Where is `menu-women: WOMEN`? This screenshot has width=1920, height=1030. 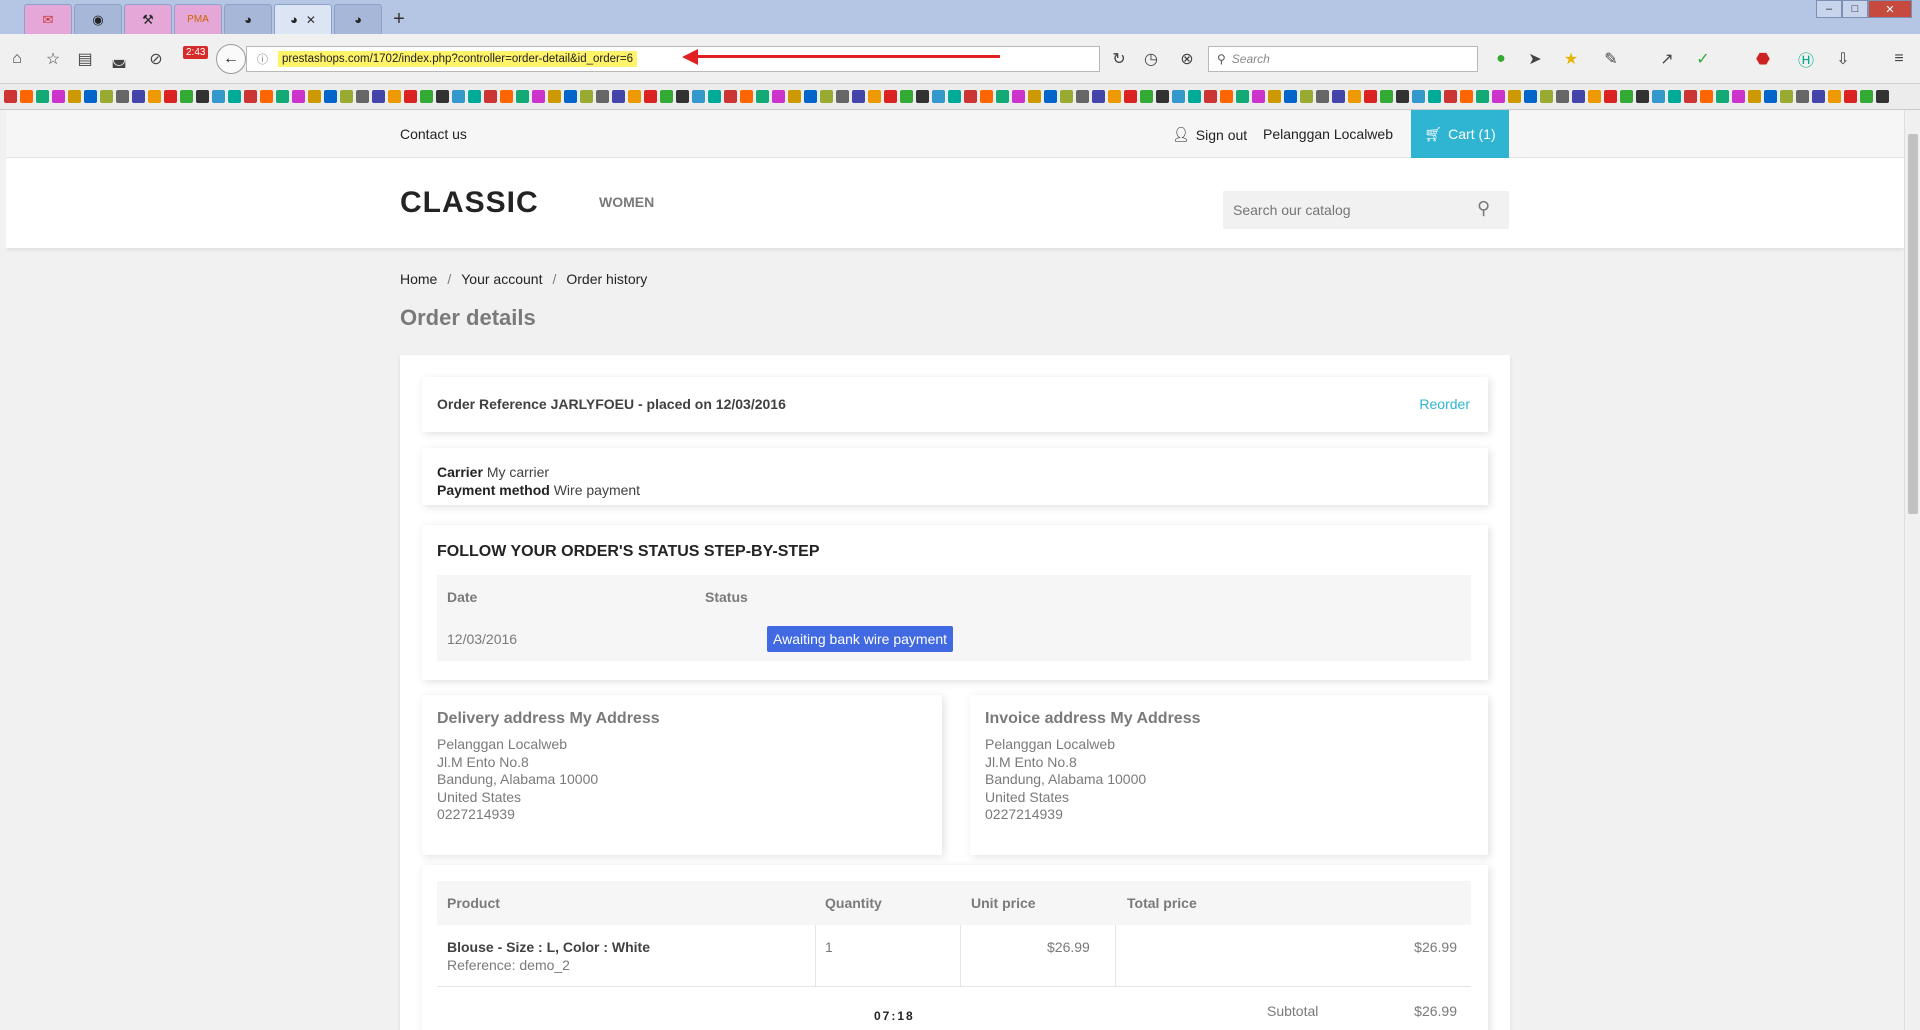
menu-women: WOMEN is located at coordinates (626, 202).